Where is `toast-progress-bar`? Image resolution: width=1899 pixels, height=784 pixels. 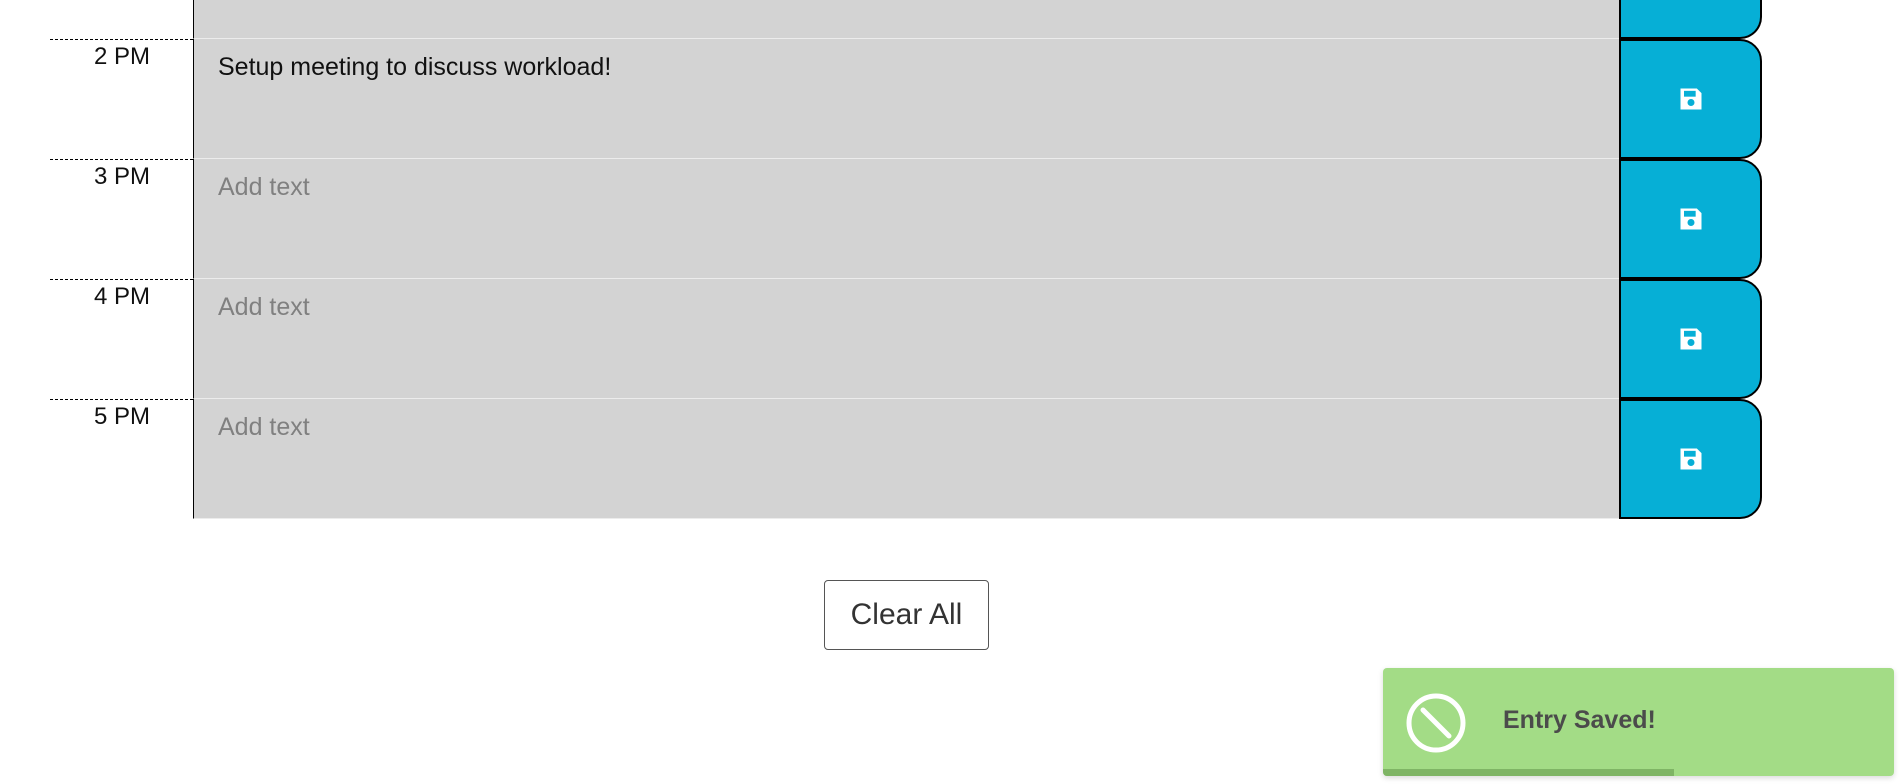
toast-progress-bar is located at coordinates (1529, 772).